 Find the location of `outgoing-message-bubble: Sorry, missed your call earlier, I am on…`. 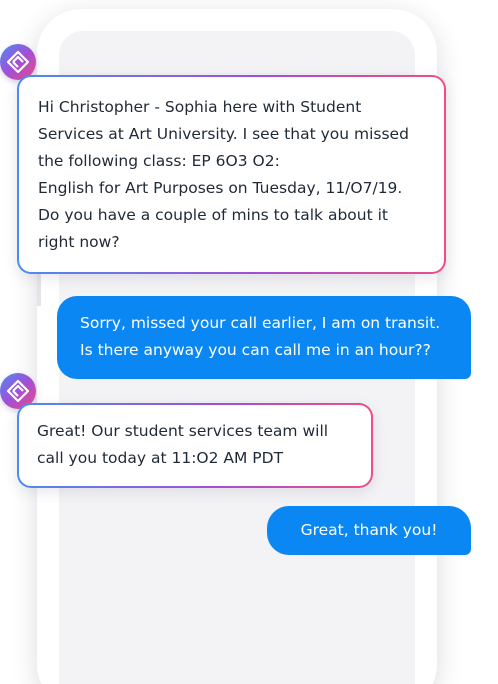

outgoing-message-bubble: Sorry, missed your call earlier, I am on… is located at coordinates (264, 337).